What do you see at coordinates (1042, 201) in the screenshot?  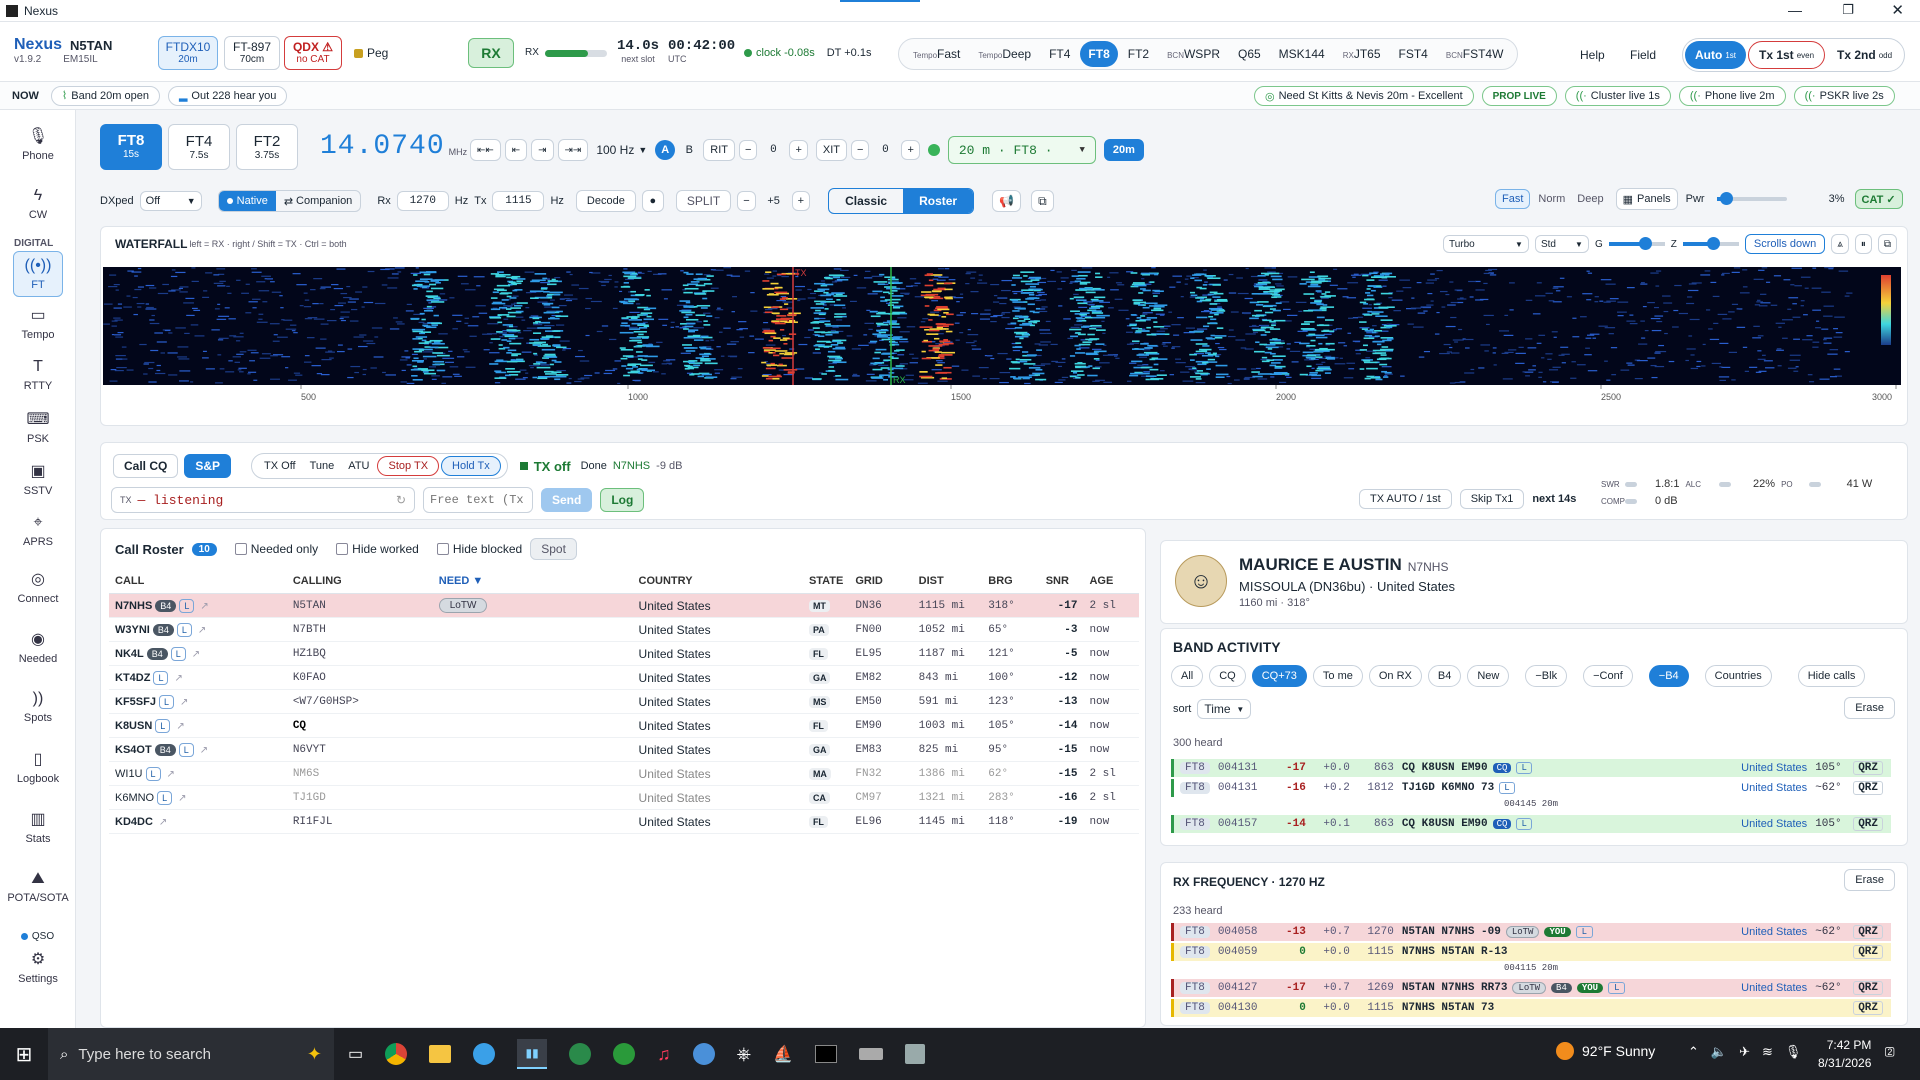 I see `popout-icon: ⧉` at bounding box center [1042, 201].